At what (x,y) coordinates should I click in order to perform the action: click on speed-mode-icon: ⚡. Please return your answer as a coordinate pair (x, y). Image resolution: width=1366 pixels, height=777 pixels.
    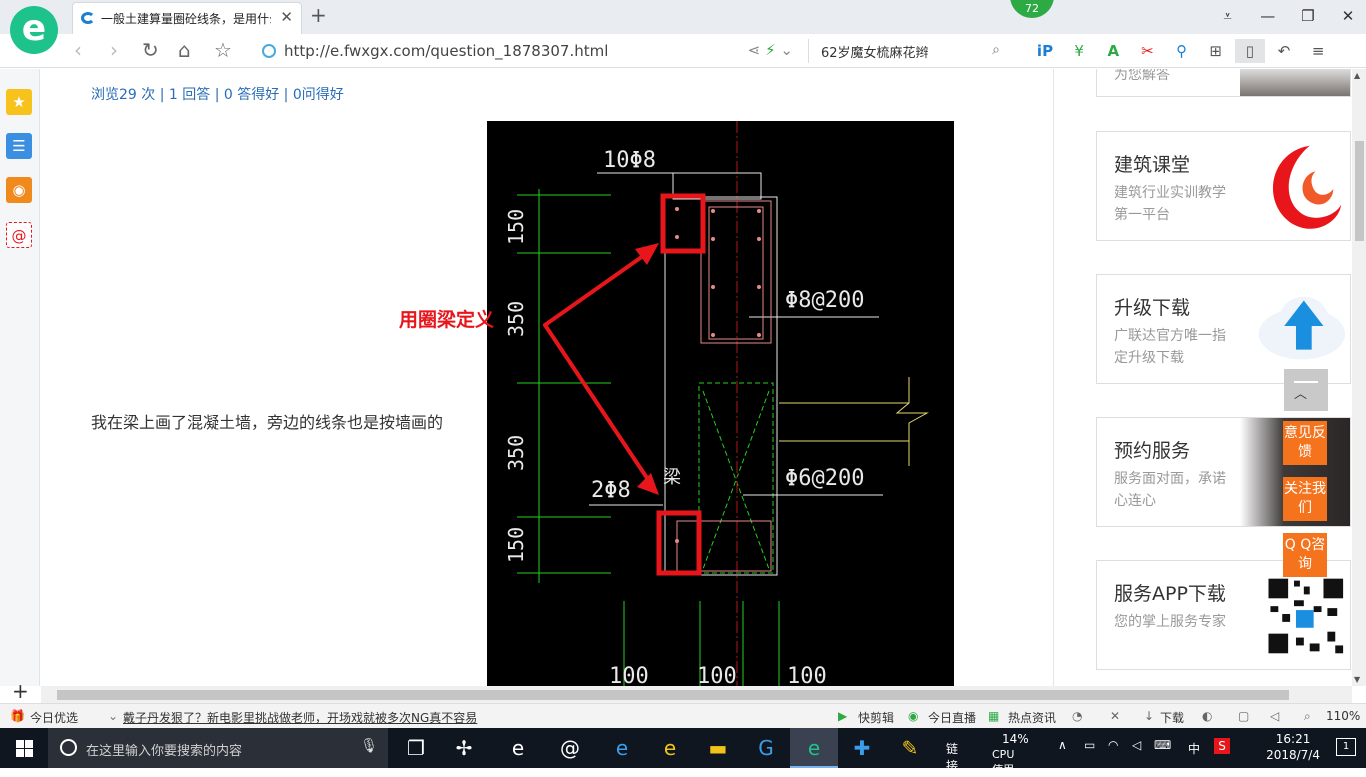
    Looking at the image, I should click on (770, 50).